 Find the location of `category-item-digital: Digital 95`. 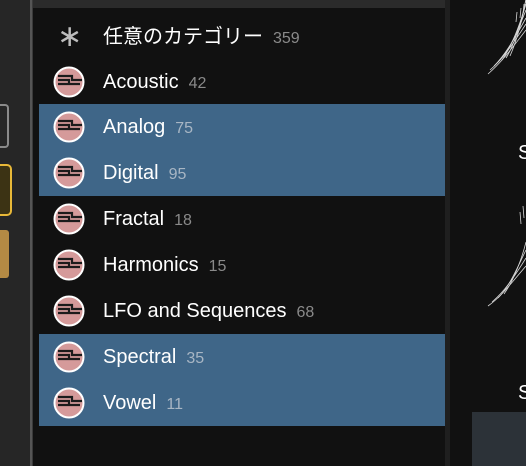

category-item-digital: Digital 95 is located at coordinates (242, 173).